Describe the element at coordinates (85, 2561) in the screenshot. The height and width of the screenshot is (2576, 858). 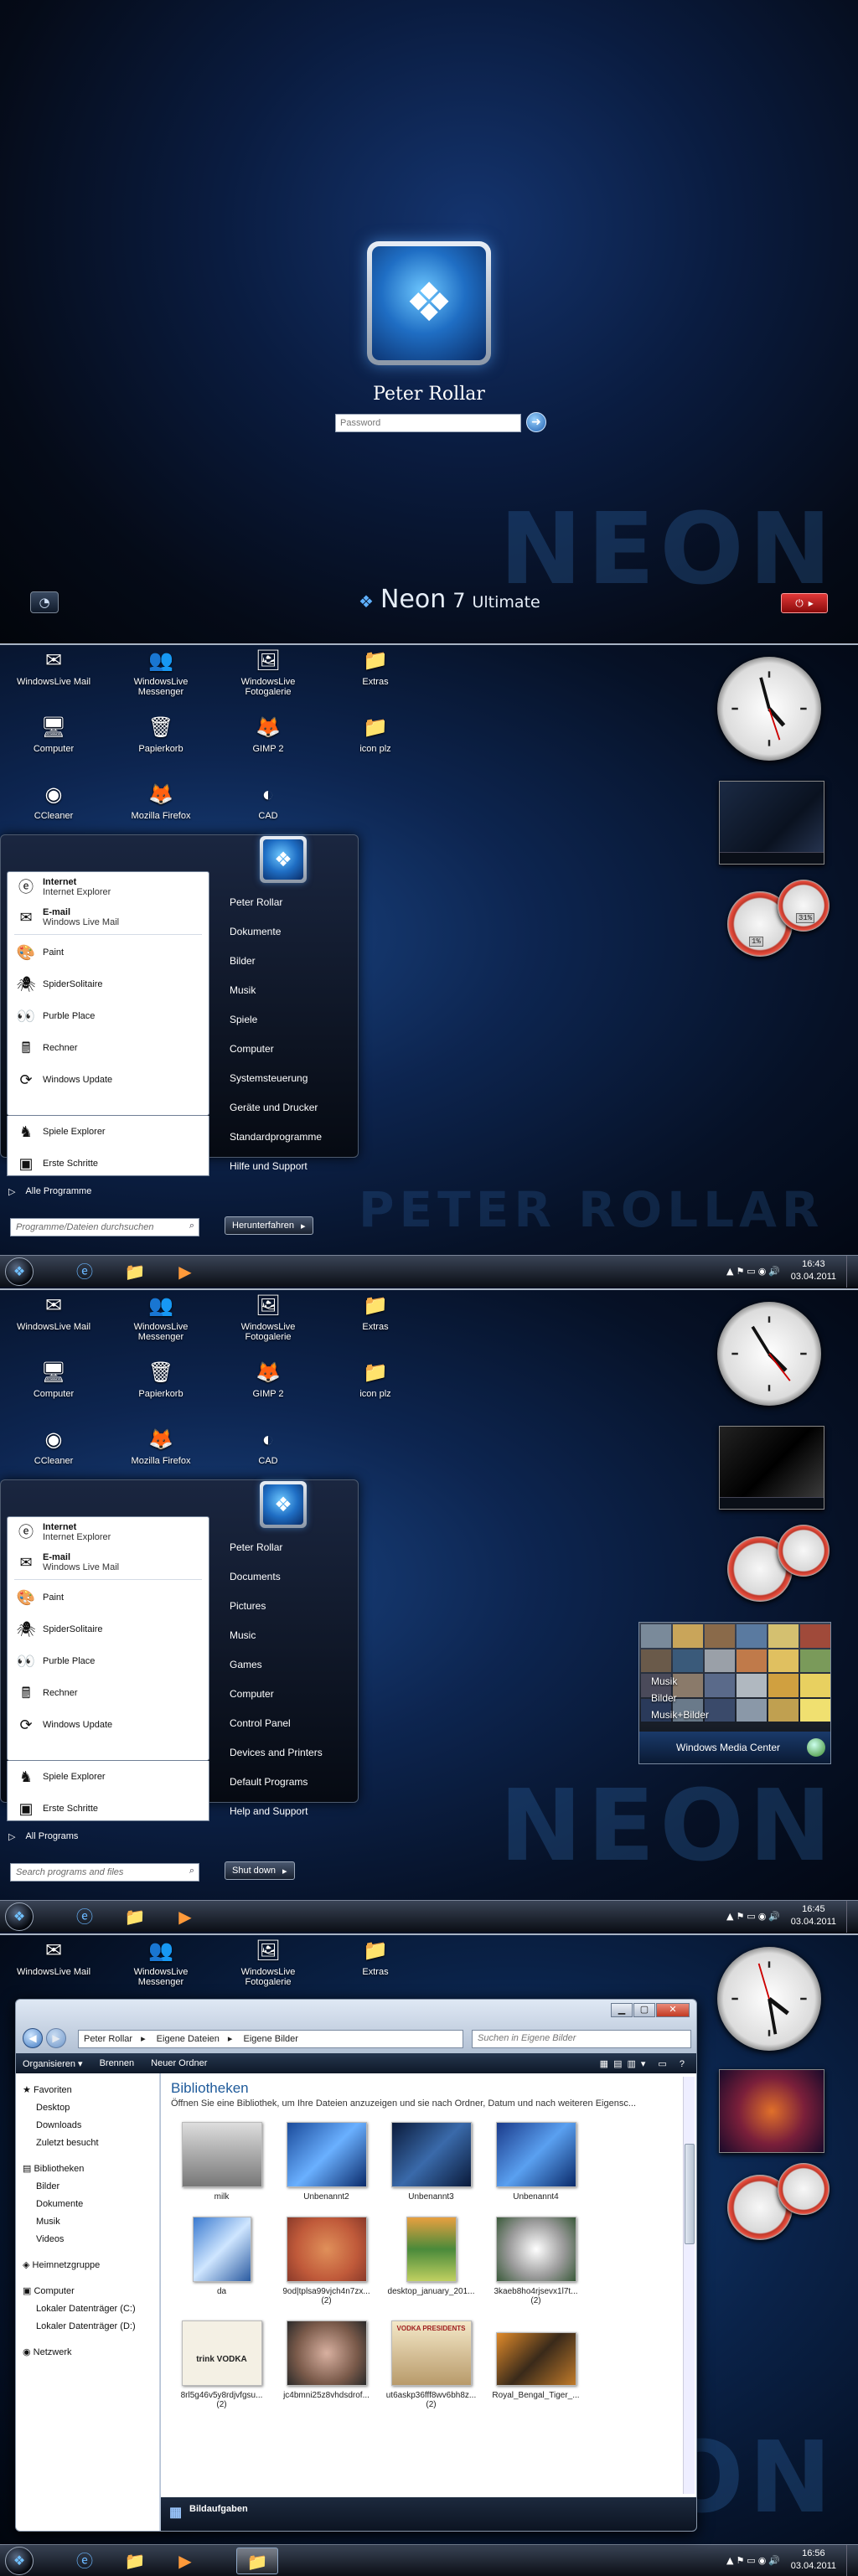
I see `taskbar-ie-icon: ⓔ` at that location.